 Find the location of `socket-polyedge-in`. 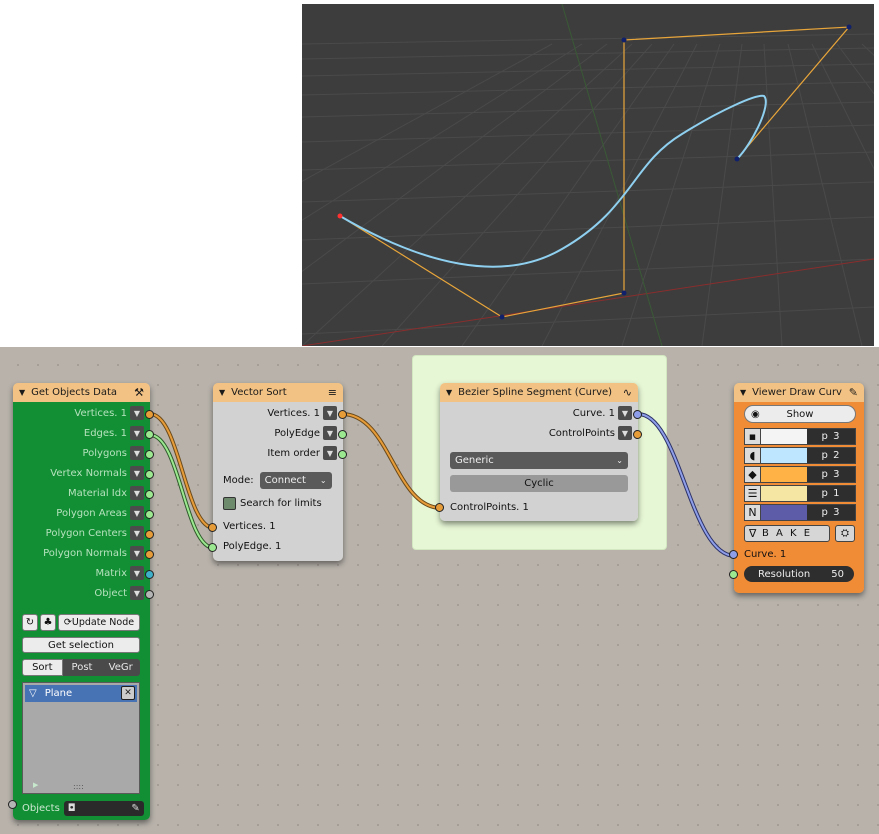

socket-polyedge-in is located at coordinates (212, 547).